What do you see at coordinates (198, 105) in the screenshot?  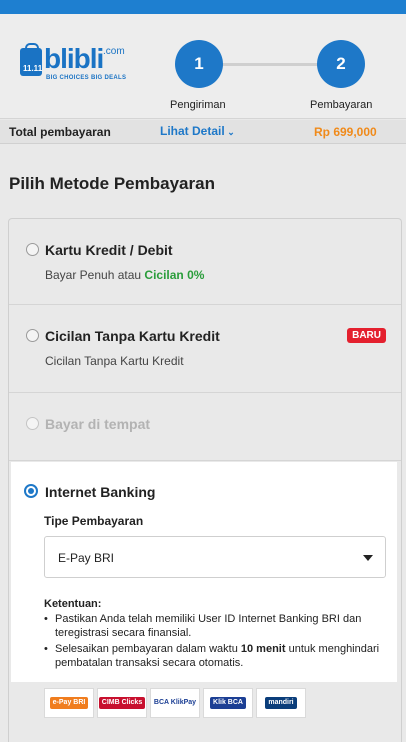 I see `step-1-label: Pengiriman` at bounding box center [198, 105].